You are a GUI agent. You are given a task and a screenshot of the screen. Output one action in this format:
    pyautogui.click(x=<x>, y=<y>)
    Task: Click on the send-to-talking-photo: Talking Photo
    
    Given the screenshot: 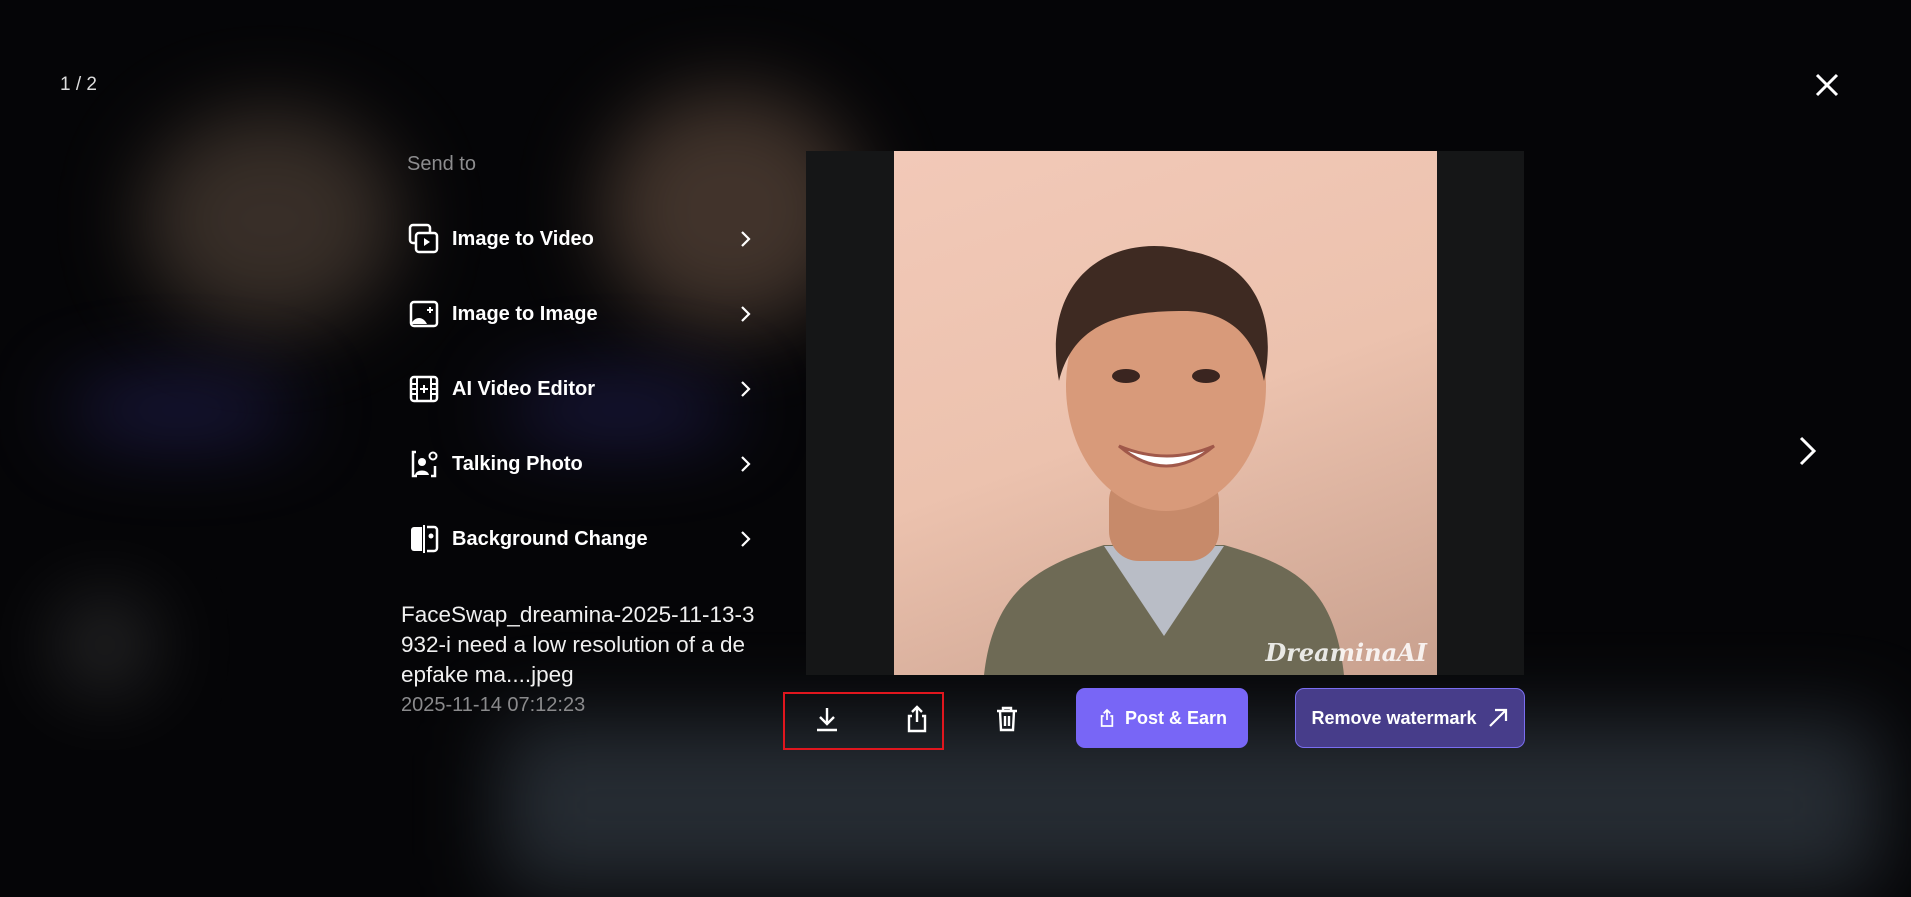 What is the action you would take?
    pyautogui.click(x=581, y=464)
    